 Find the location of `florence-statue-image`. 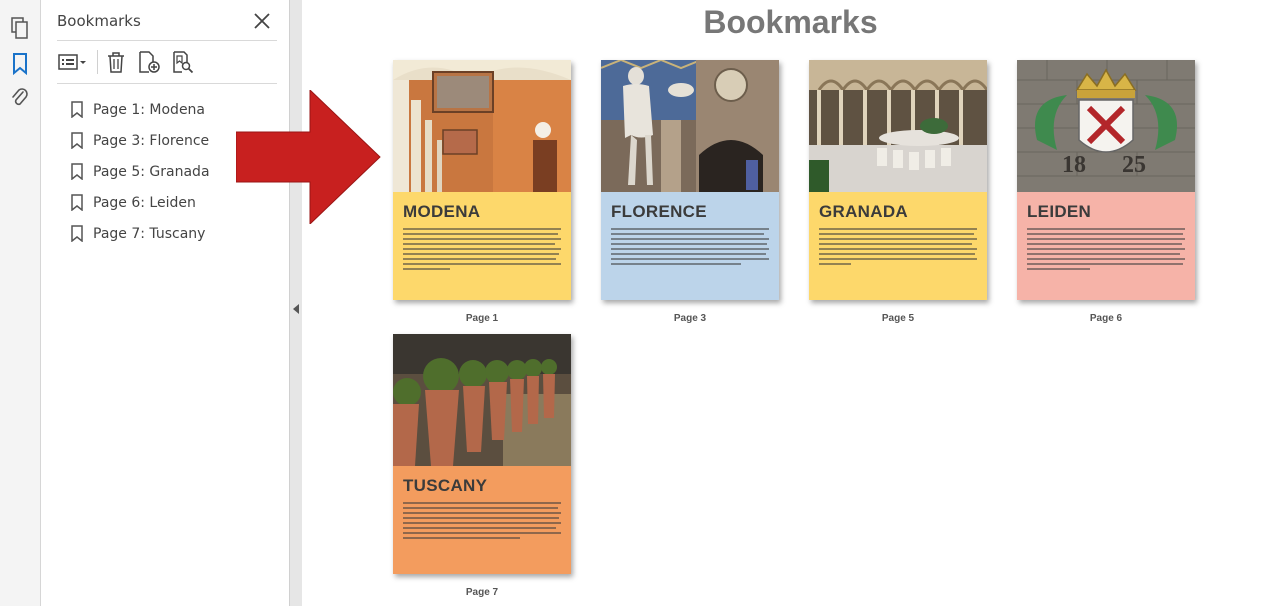

florence-statue-image is located at coordinates (690, 126).